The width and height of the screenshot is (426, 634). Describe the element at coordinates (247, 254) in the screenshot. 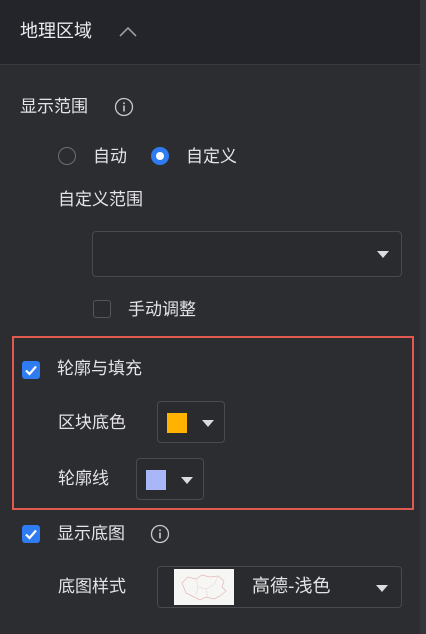

I see `custom-range-select` at that location.